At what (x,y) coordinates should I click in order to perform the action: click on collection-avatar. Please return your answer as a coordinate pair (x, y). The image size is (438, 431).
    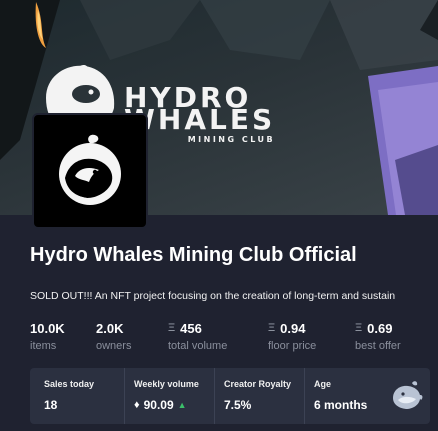
    Looking at the image, I should click on (90, 171).